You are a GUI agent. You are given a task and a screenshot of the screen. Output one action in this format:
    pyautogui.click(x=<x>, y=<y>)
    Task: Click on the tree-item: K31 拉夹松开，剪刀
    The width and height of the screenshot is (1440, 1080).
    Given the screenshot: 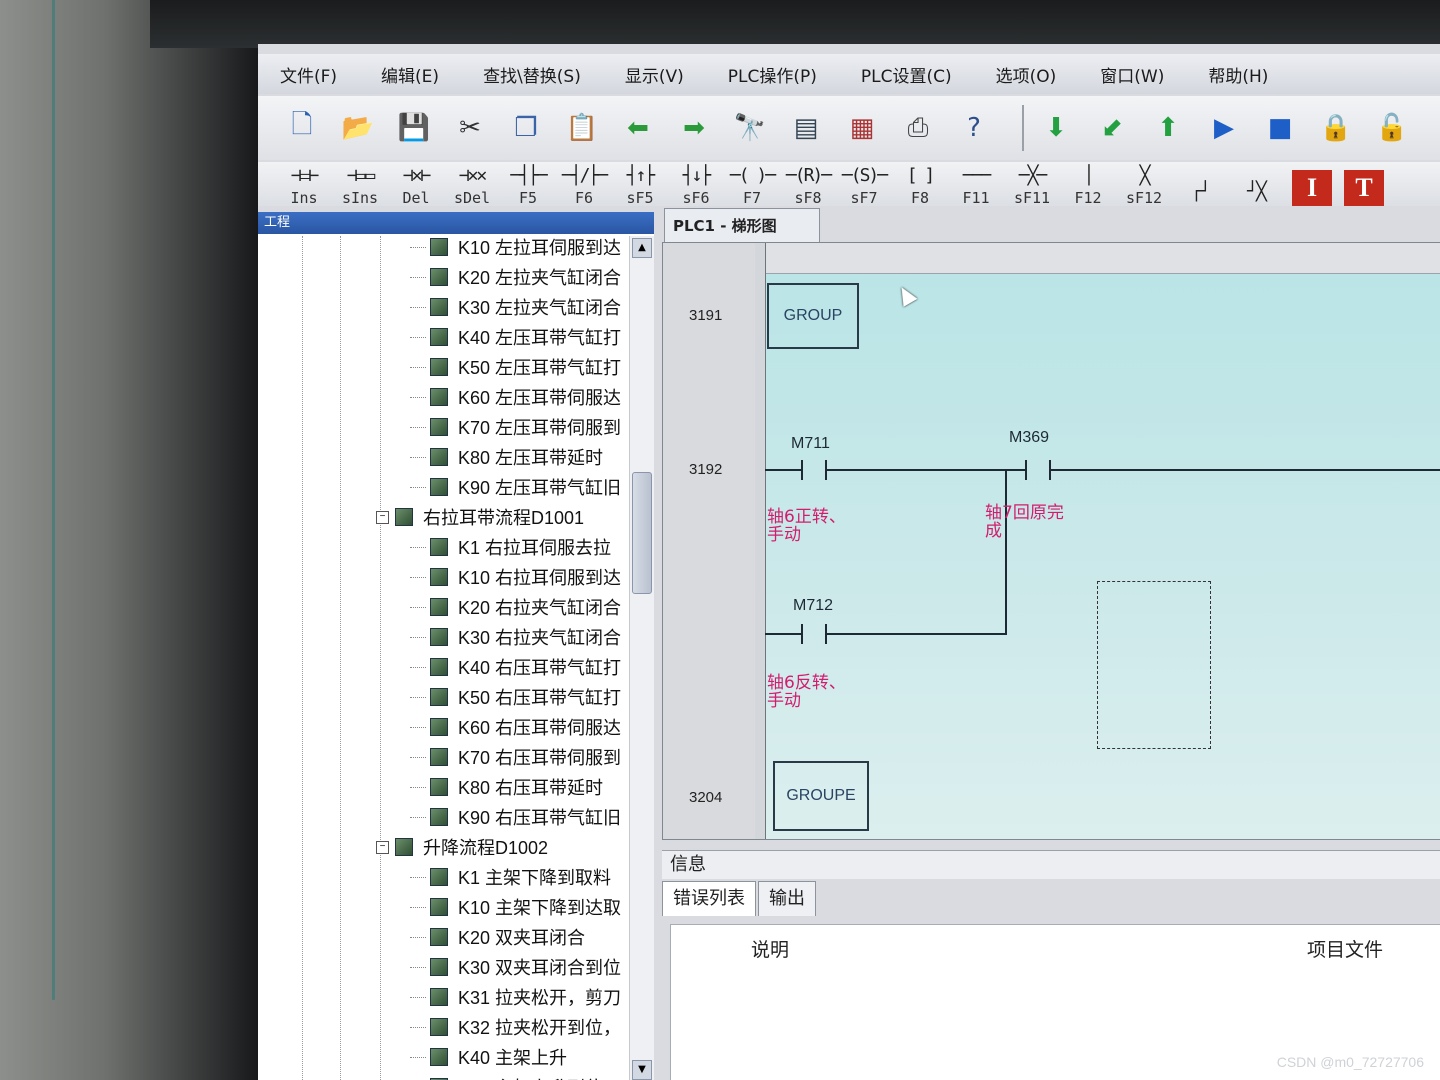 What is the action you would take?
    pyautogui.click(x=515, y=997)
    